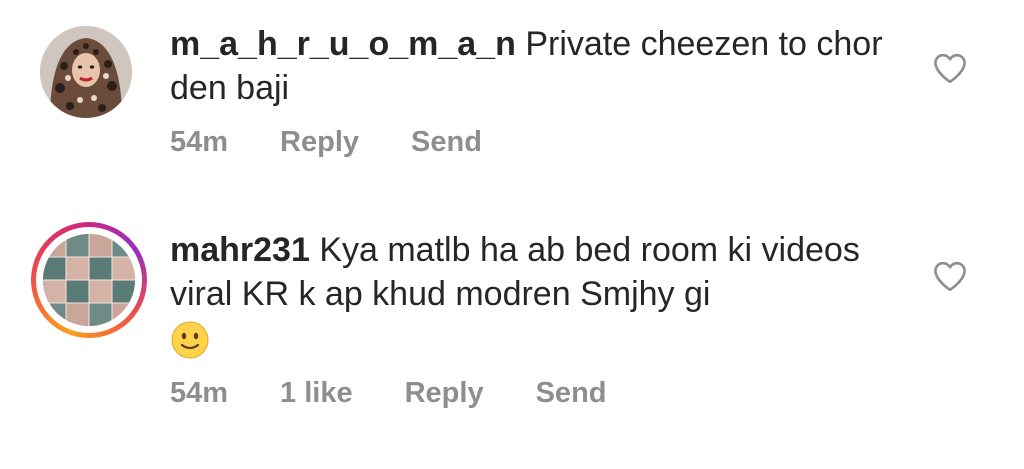 The image size is (1024, 469). What do you see at coordinates (190, 340) in the screenshot?
I see `slightly-smiling-face-icon` at bounding box center [190, 340].